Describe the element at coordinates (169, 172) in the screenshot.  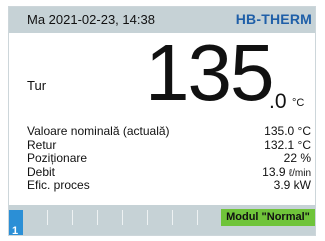
I see `reading-row-flow: Debit 13.9 ℓ/min` at that location.